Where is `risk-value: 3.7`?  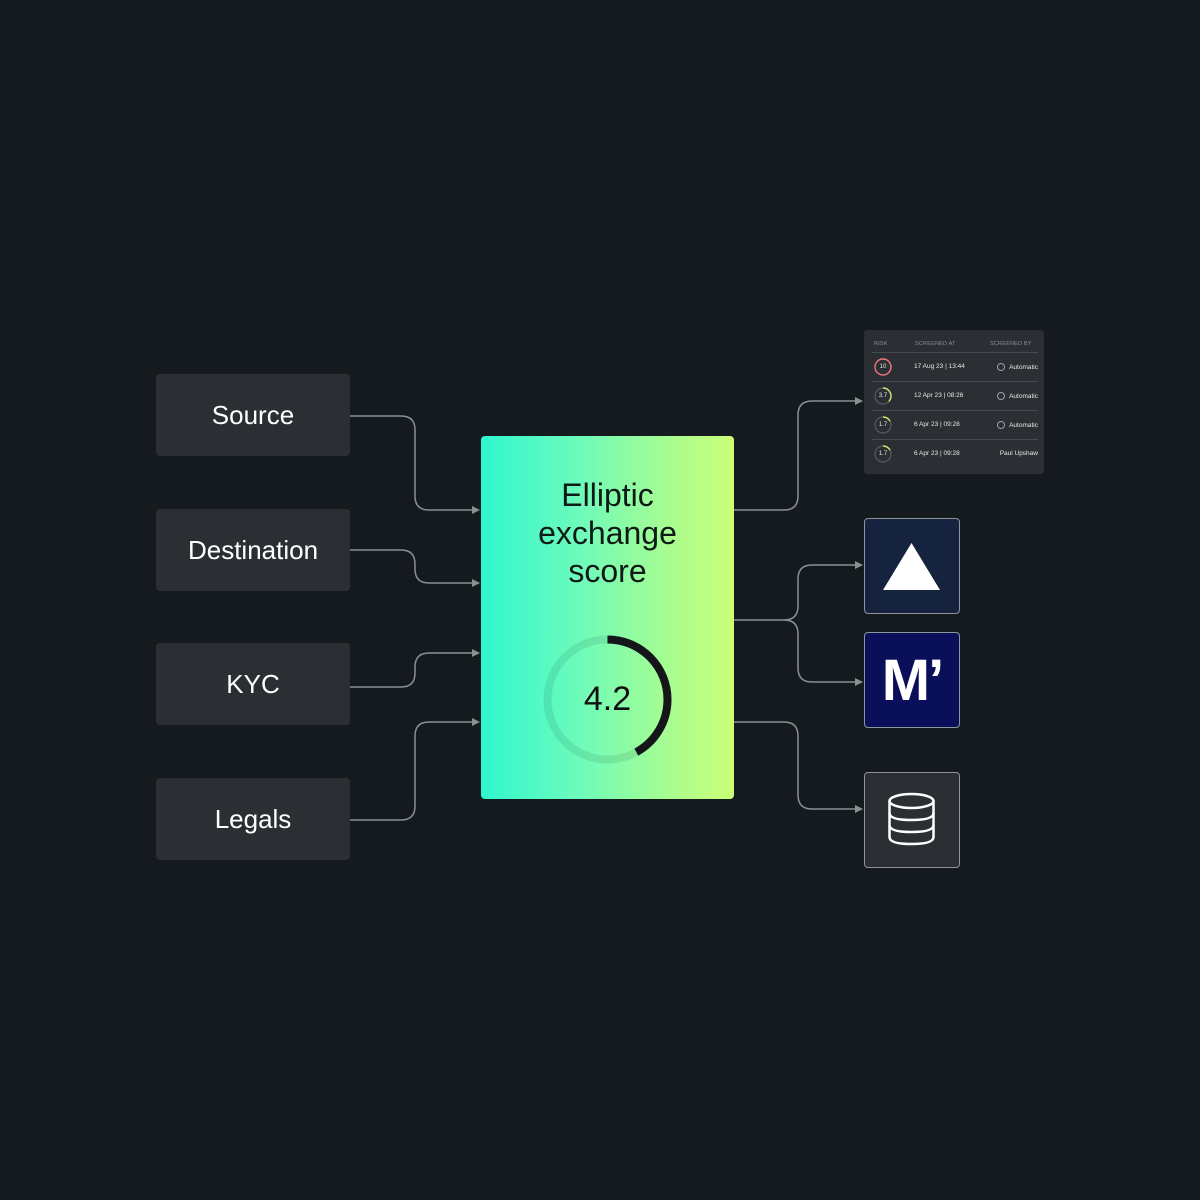 risk-value: 3.7 is located at coordinates (883, 396).